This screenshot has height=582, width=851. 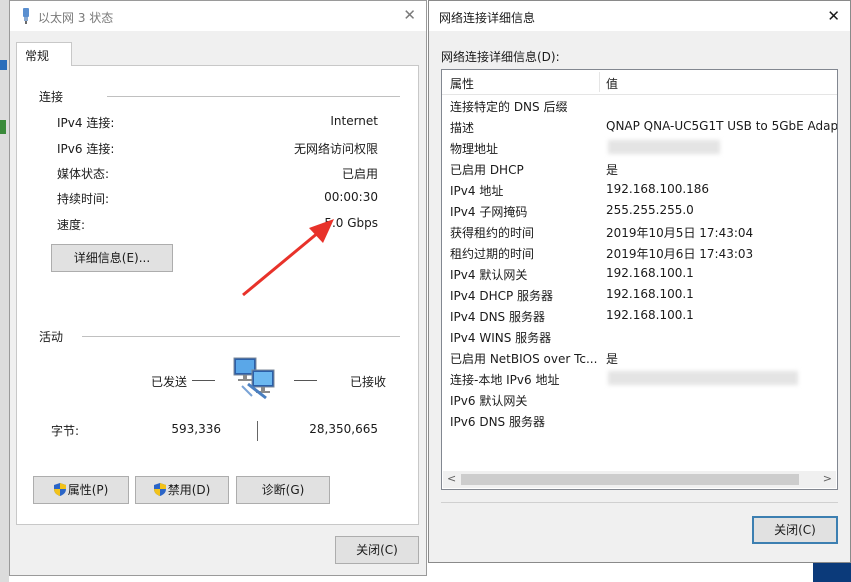 I want to click on value-cell: QNAP QNA-UC5G1T USB to 5GbE Adap, so click(x=722, y=126).